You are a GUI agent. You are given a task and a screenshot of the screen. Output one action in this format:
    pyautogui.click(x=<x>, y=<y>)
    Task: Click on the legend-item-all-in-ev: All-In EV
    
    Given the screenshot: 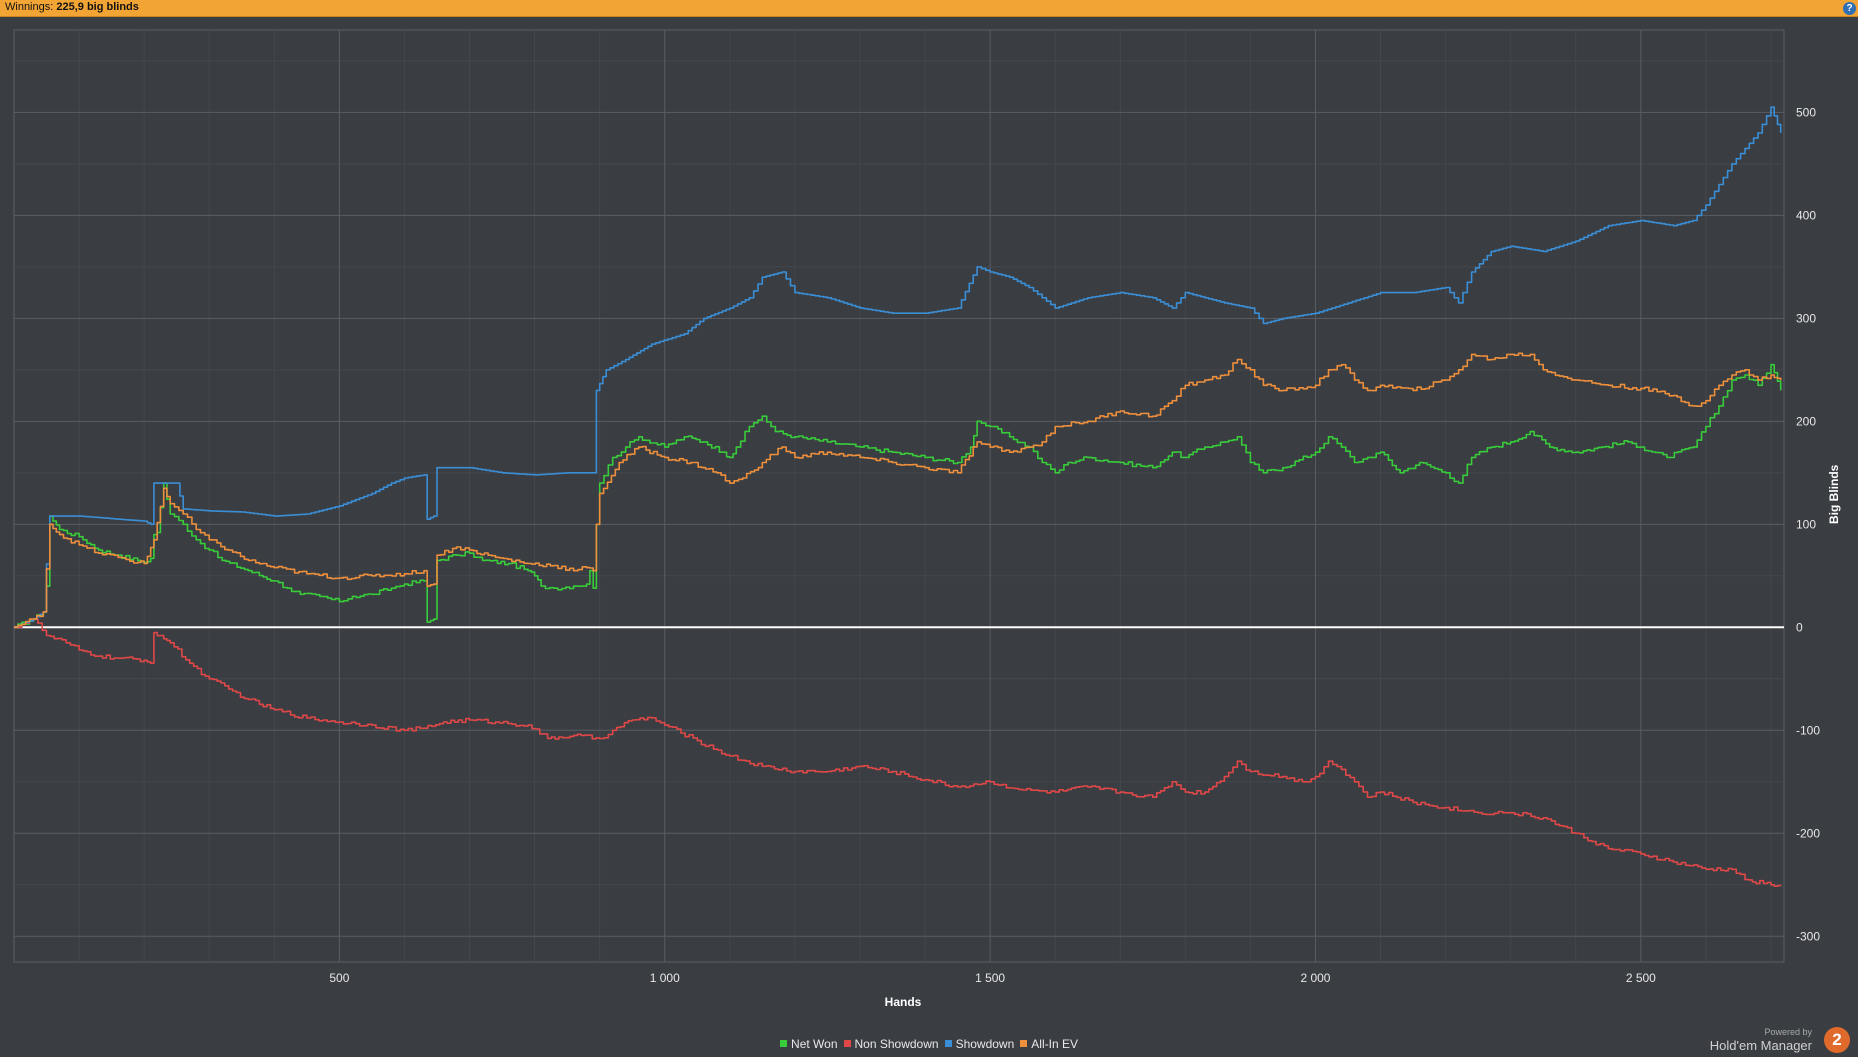 What is the action you would take?
    pyautogui.click(x=1049, y=1044)
    